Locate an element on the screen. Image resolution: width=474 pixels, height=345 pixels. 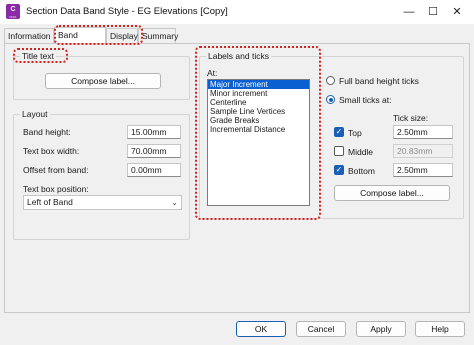
middle-label: Middle is located at coordinates (361, 152).